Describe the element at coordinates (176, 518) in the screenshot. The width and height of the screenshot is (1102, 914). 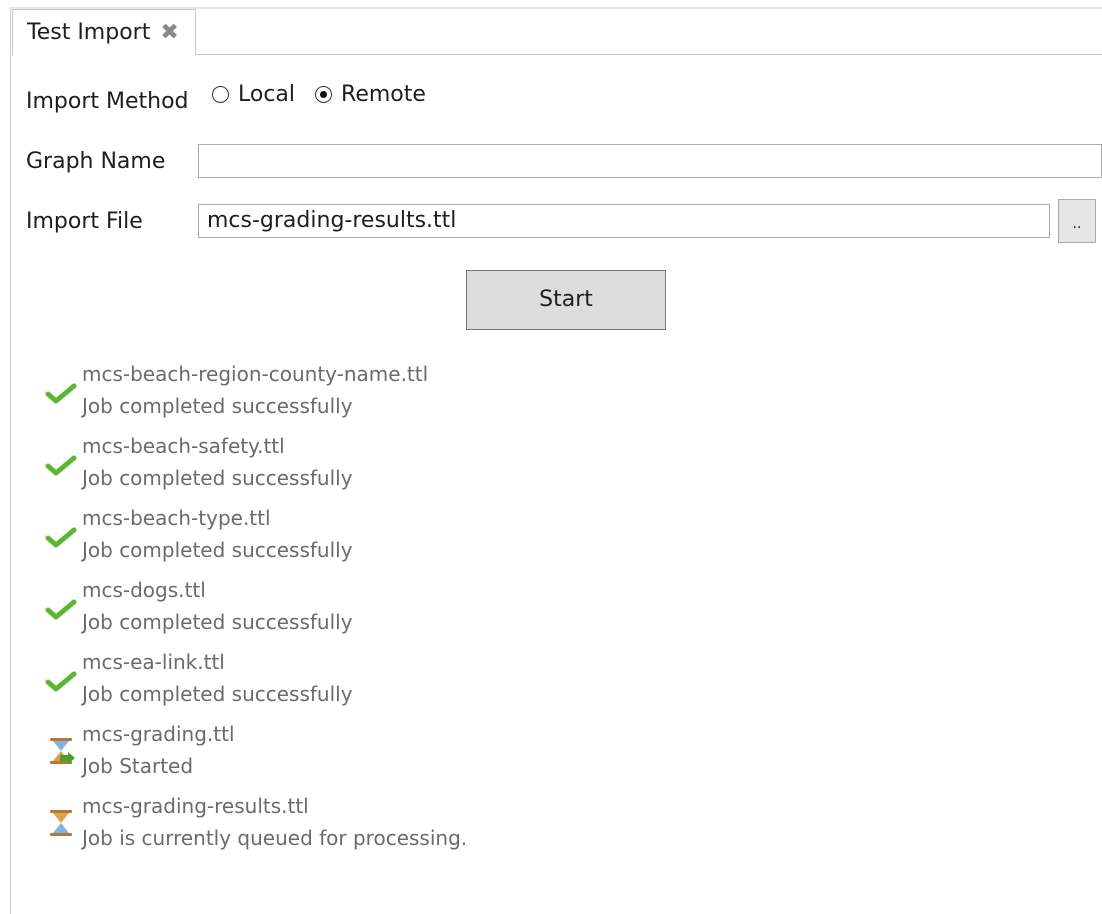
I see `job-file-name: mcs-beach-type.ttl` at that location.